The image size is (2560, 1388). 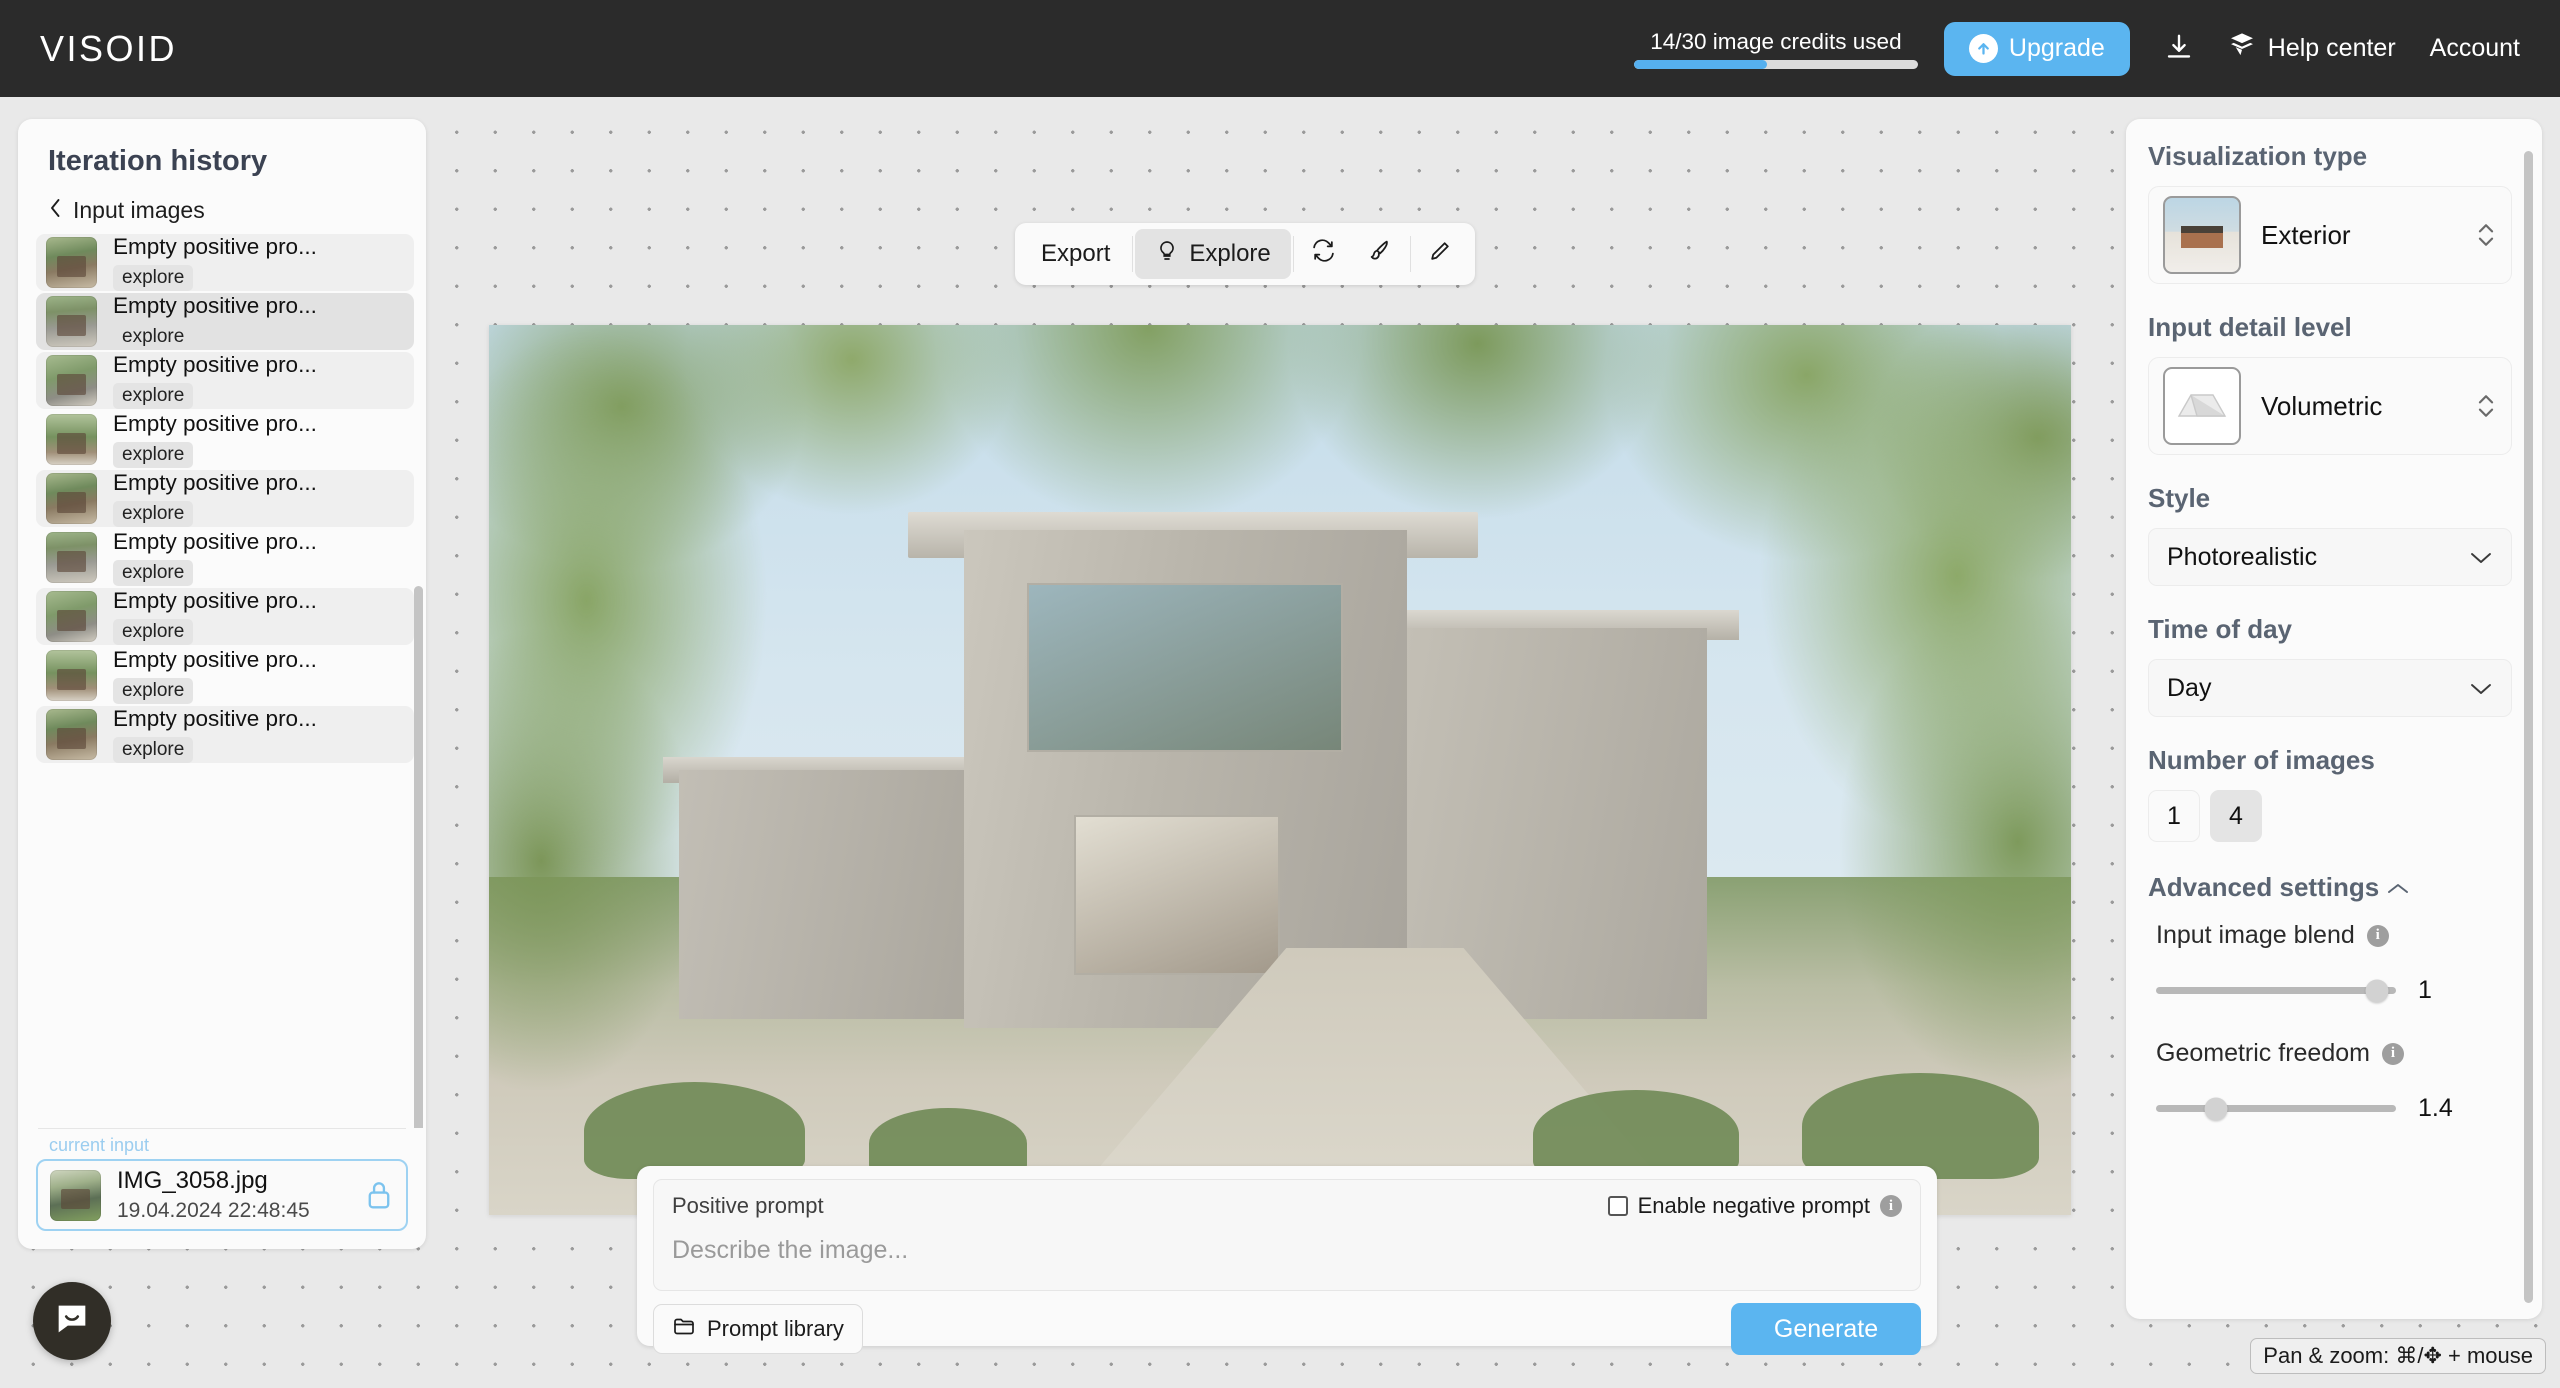 What do you see at coordinates (1921, 1126) in the screenshot?
I see `shrub` at bounding box center [1921, 1126].